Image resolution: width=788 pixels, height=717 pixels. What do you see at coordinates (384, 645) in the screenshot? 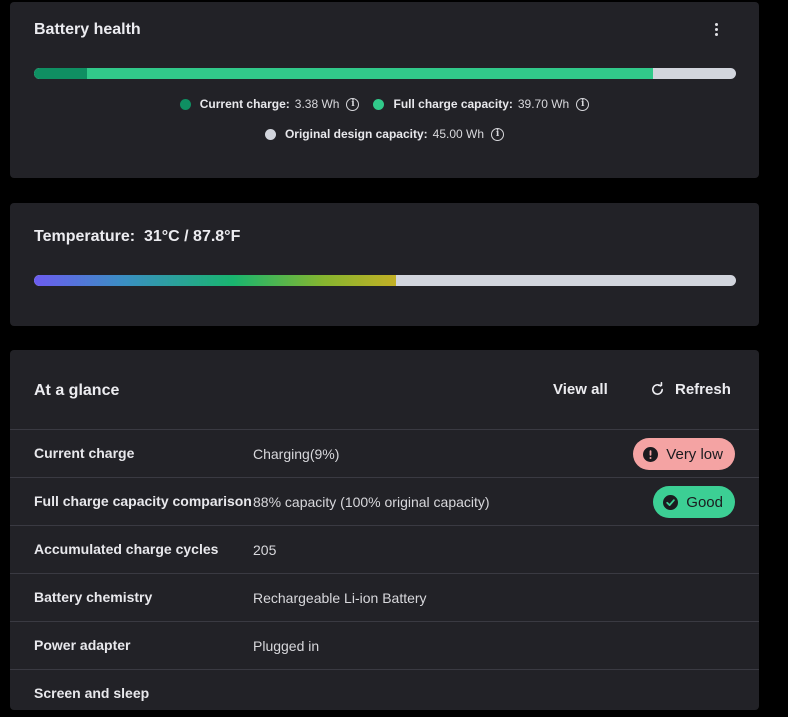
I see `table-row: Power adapter Plugged in` at bounding box center [384, 645].